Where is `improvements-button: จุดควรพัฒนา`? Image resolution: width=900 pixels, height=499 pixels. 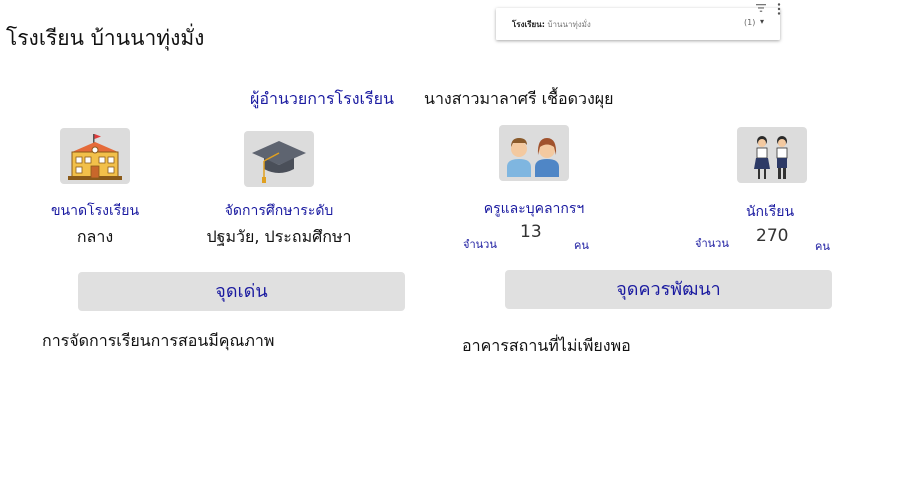 improvements-button: จุดควรพัฒนา is located at coordinates (668, 289).